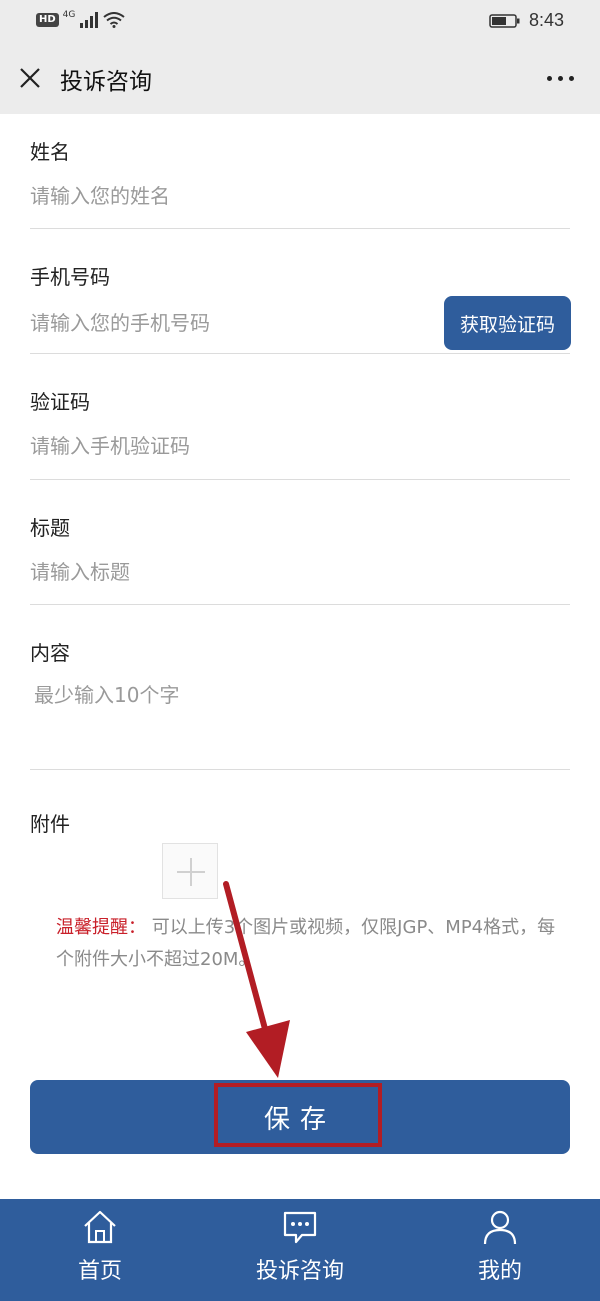 This screenshot has height=1301, width=600. What do you see at coordinates (106, 82) in the screenshot?
I see `page-title: 投诉咨询` at bounding box center [106, 82].